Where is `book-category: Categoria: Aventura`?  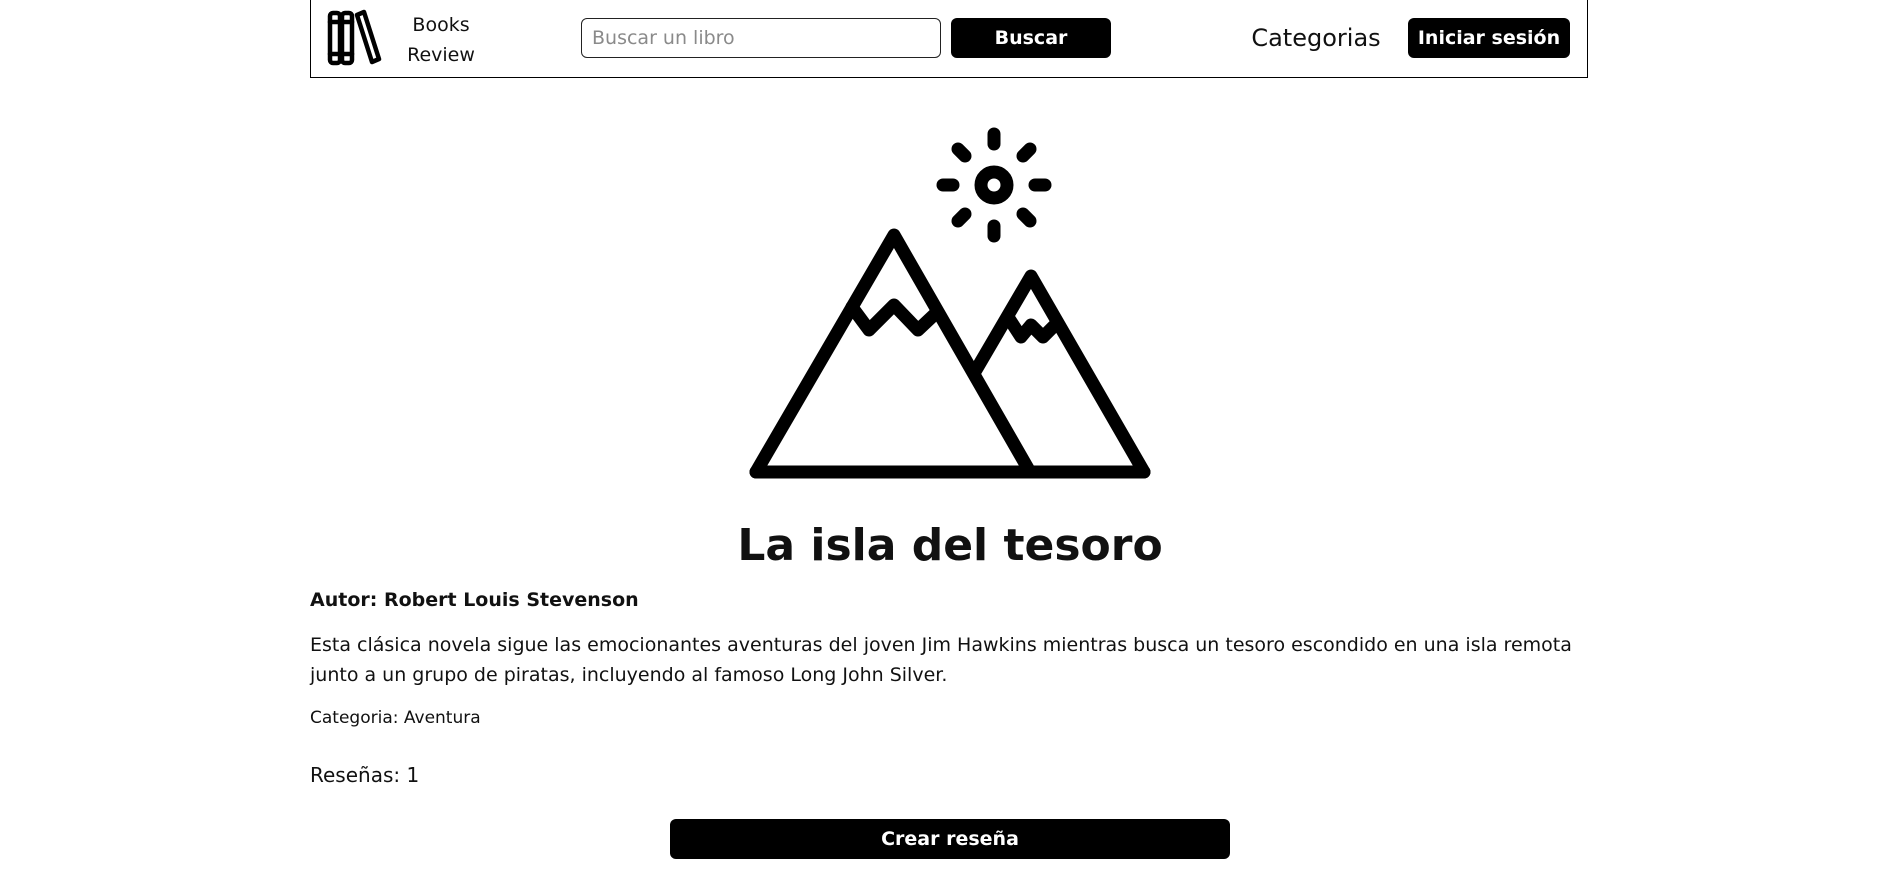 book-category: Categoria: Aventura is located at coordinates (950, 718).